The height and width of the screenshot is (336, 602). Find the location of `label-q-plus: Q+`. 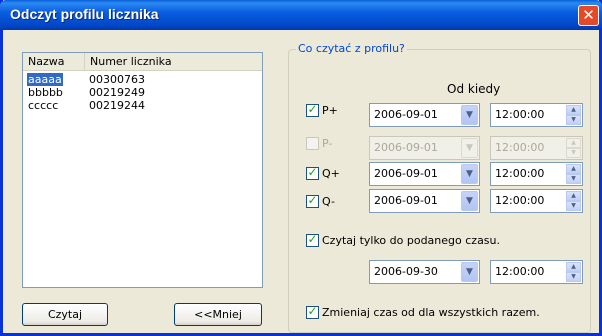

label-q-plus: Q+ is located at coordinates (331, 173).